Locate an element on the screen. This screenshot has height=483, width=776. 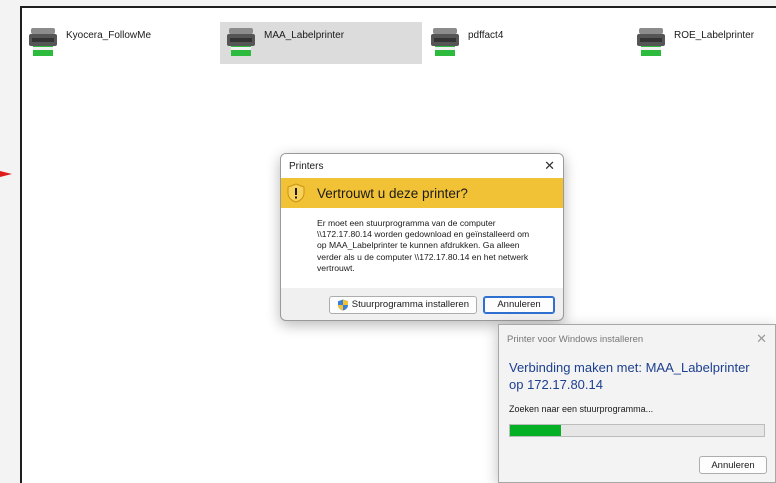
install-driver-button: Stuurprogramma installeren is located at coordinates (402, 304).